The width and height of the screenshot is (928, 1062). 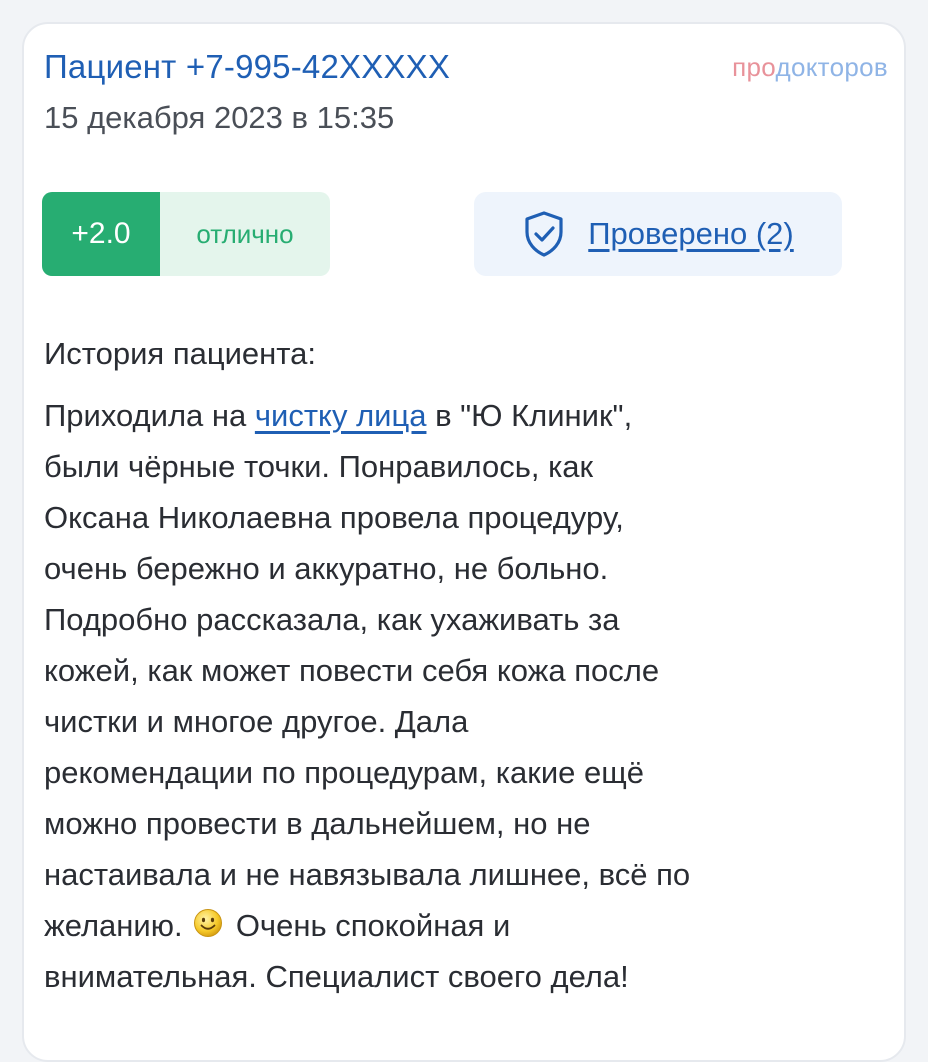 I want to click on rating-score: +2.0, so click(x=101, y=234).